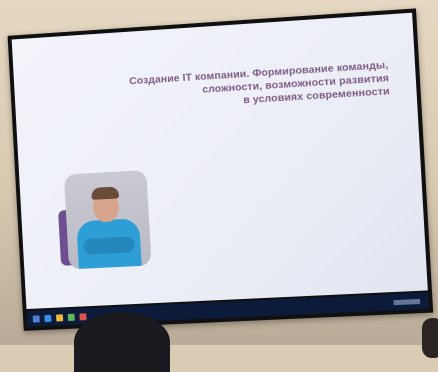 The image size is (438, 372). Describe the element at coordinates (71, 317) in the screenshot. I see `app-icon` at that location.